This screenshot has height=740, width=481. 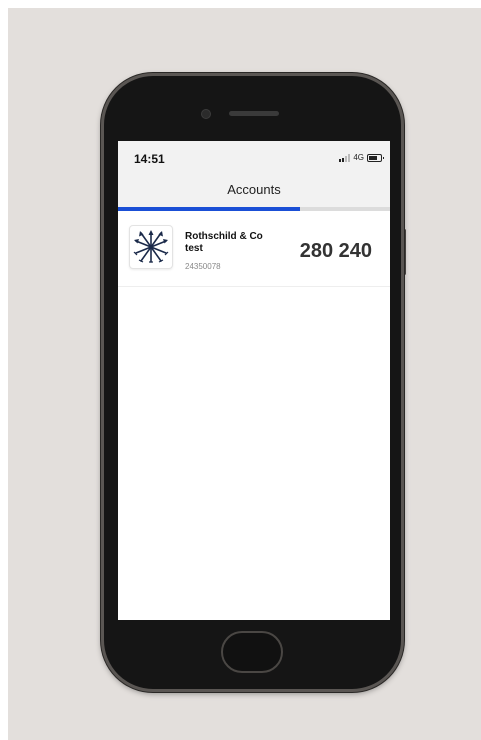 I want to click on status-time: 14:51, so click(x=149, y=159).